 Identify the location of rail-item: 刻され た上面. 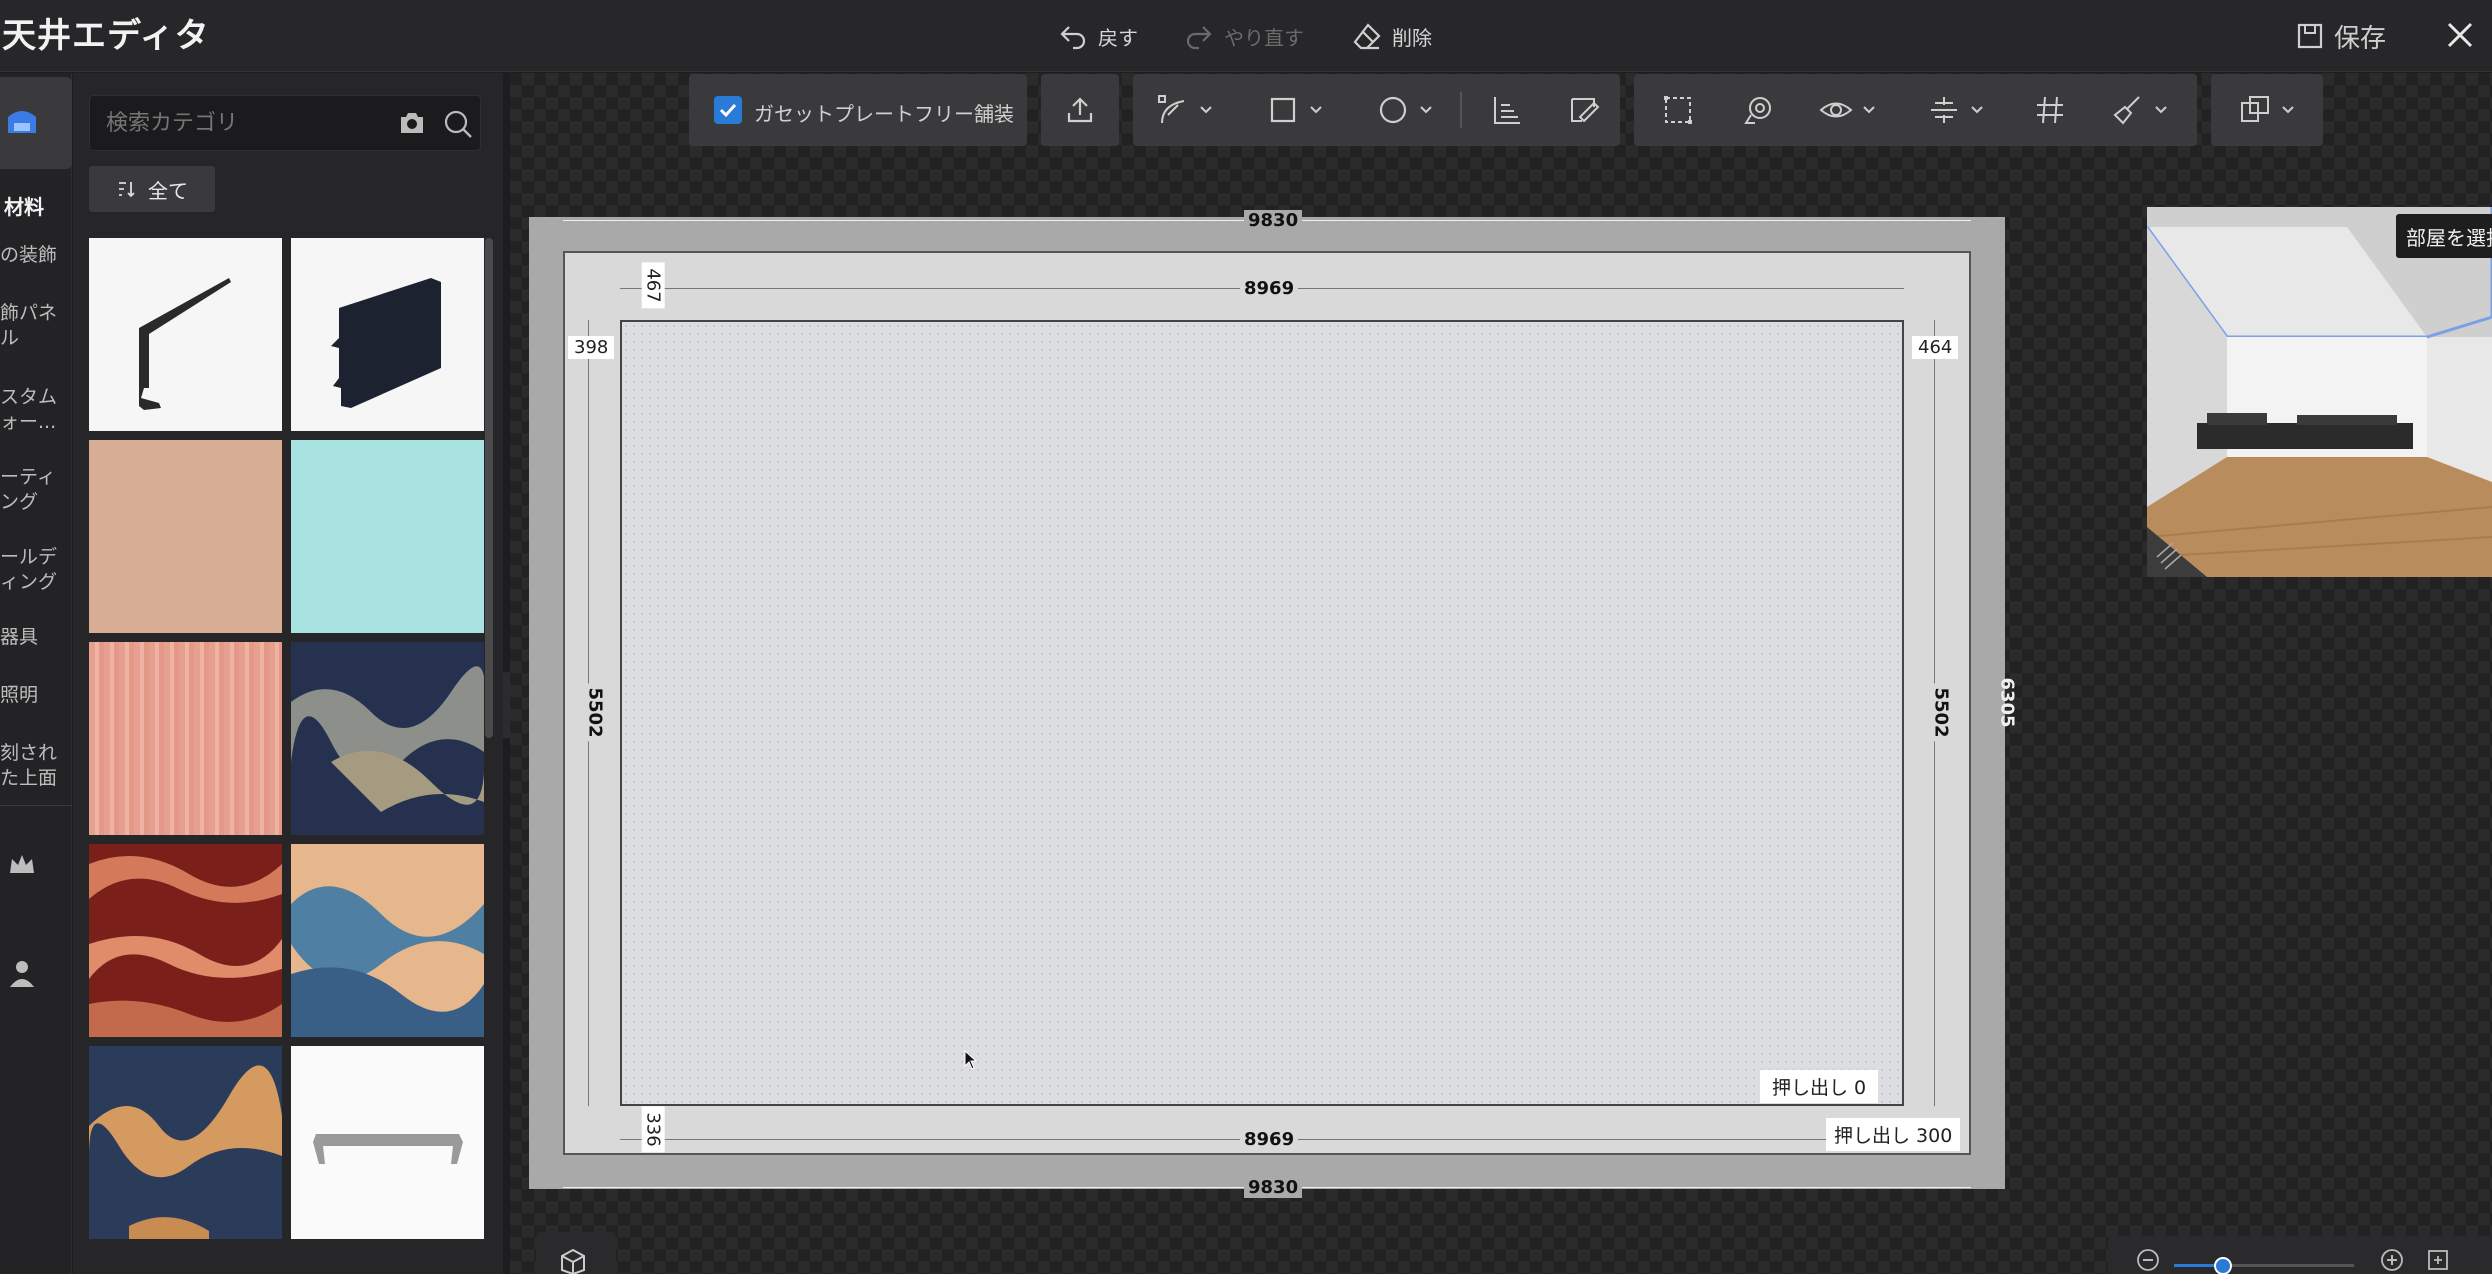
(36, 766).